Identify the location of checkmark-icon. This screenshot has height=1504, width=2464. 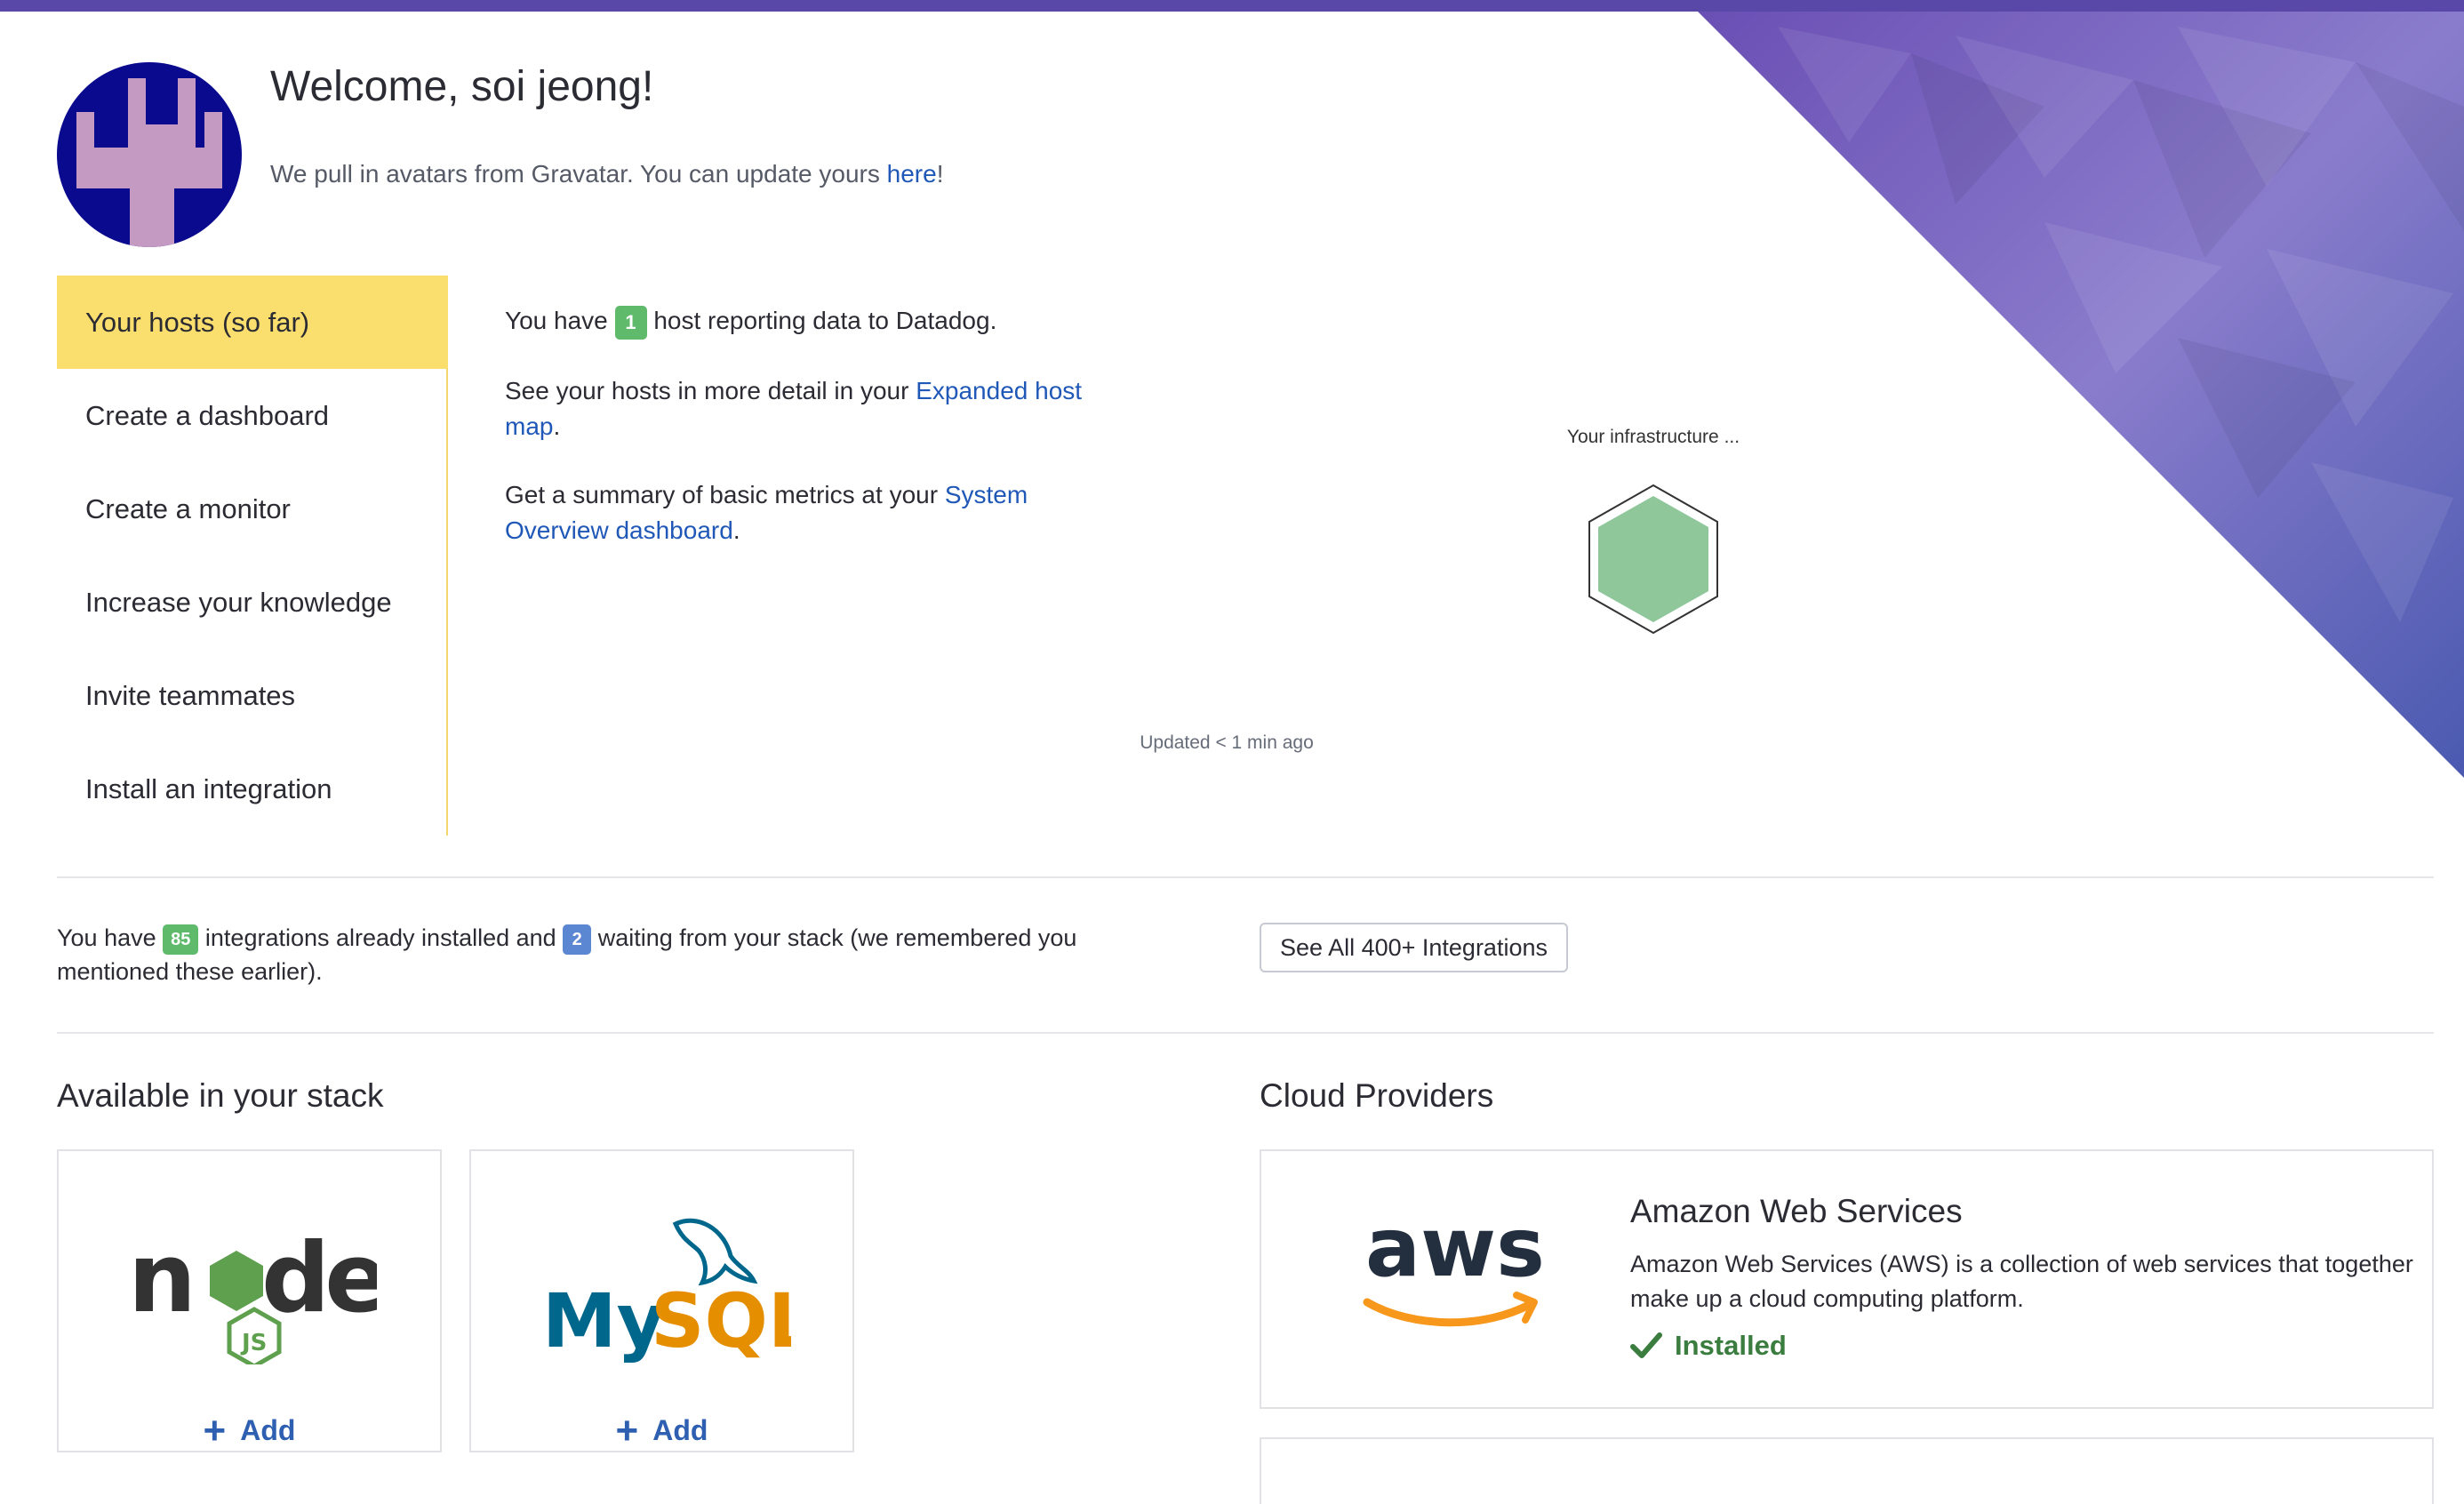
(1646, 1345).